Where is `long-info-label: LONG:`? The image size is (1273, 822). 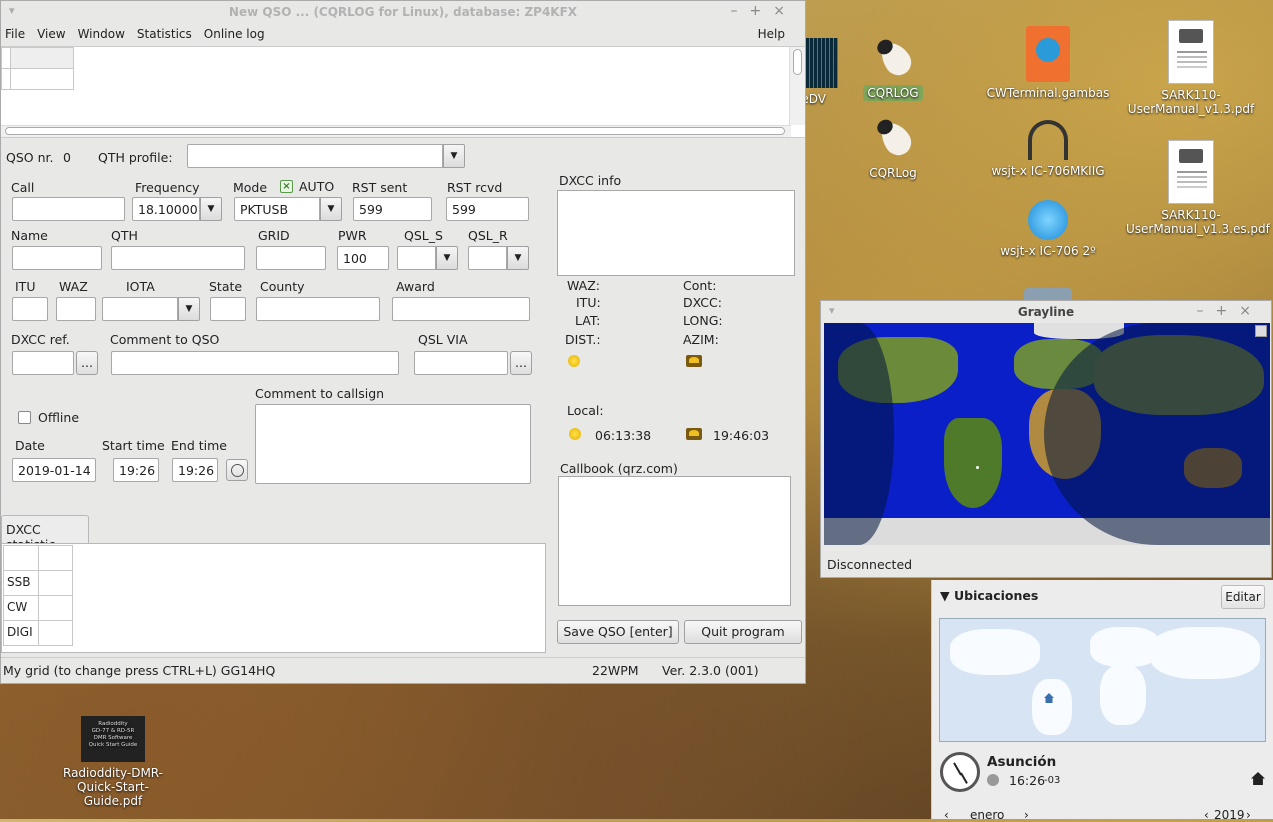
long-info-label: LONG: is located at coordinates (703, 320).